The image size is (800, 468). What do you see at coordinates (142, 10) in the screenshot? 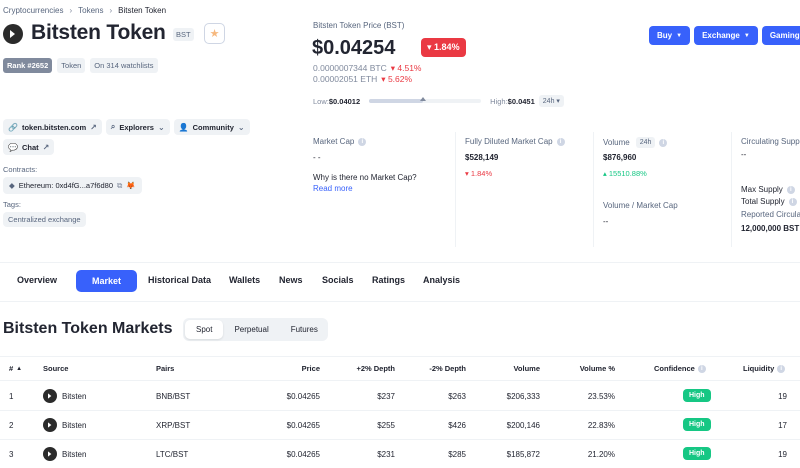
I see `breadcrumb-current: Bitsten Token` at bounding box center [142, 10].